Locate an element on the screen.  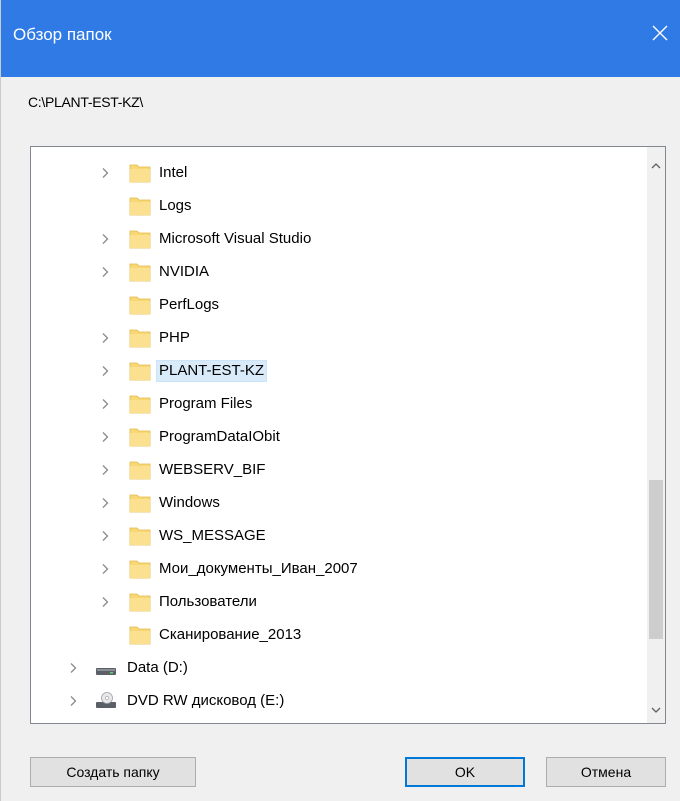
tree-item-label: PLANT-EST-KZ is located at coordinates (211, 371).